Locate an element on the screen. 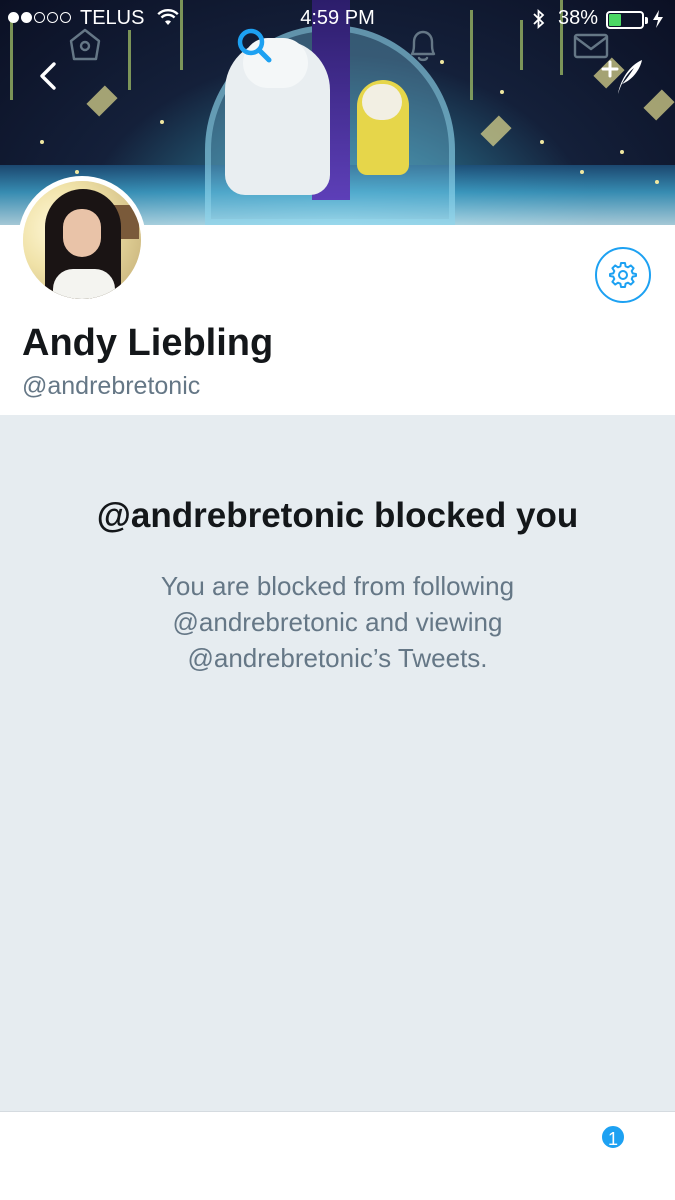 Image resolution: width=675 pixels, height=1200 pixels. profile-name: Andy Liebling is located at coordinates (148, 343).